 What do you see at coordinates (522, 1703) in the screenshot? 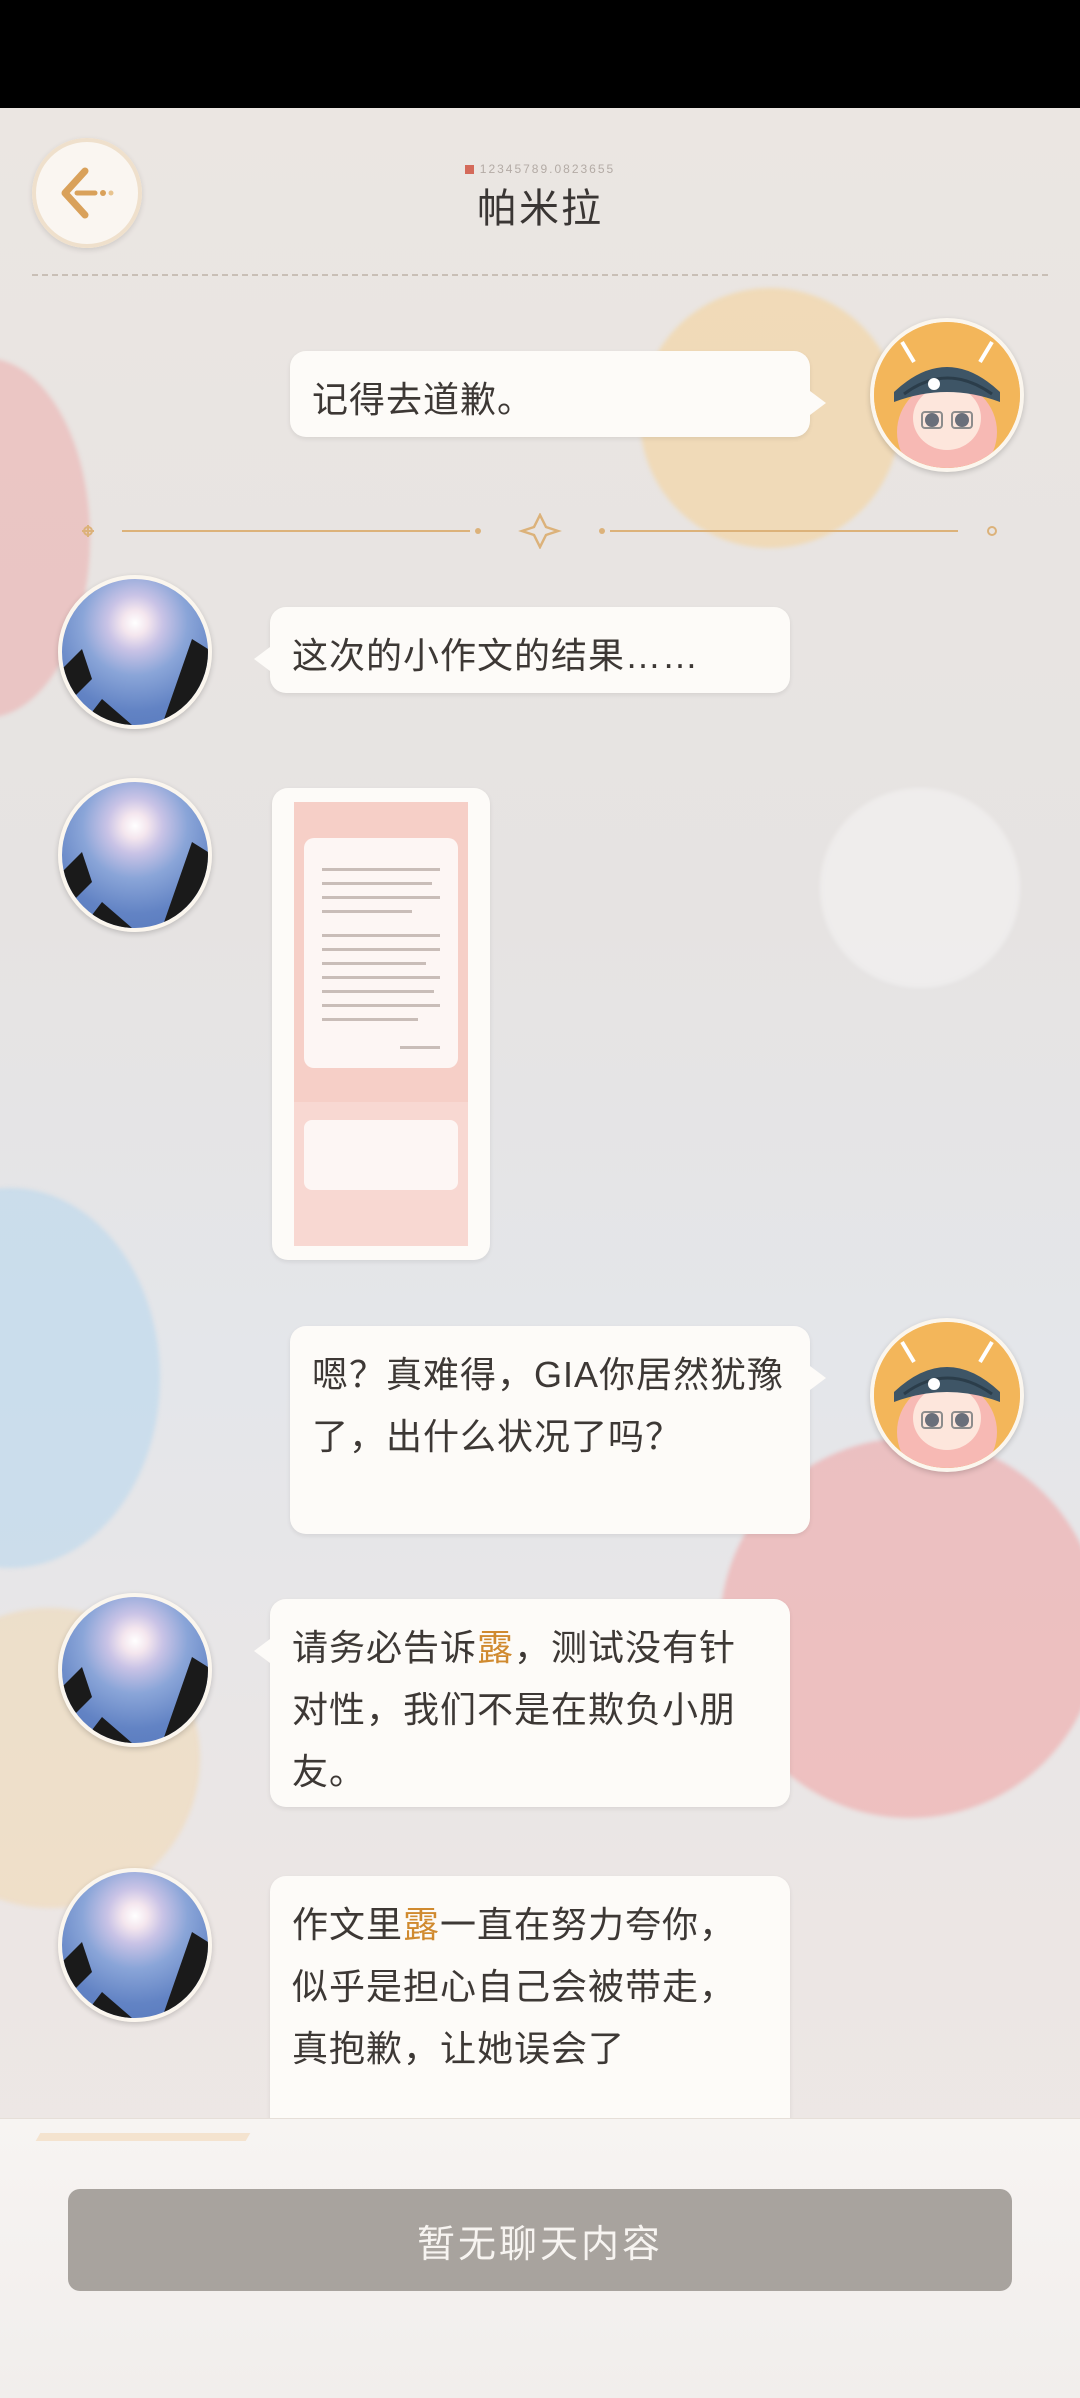
I see `message-bubble: 请务必告诉露，测试没有针对性，我们不是在欺负小朋友。` at bounding box center [522, 1703].